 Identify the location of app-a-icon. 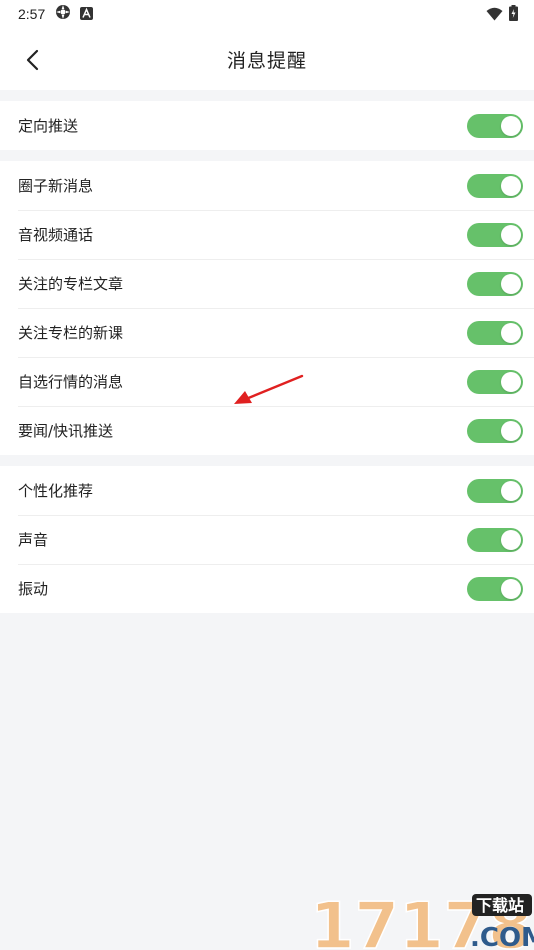
(87, 14).